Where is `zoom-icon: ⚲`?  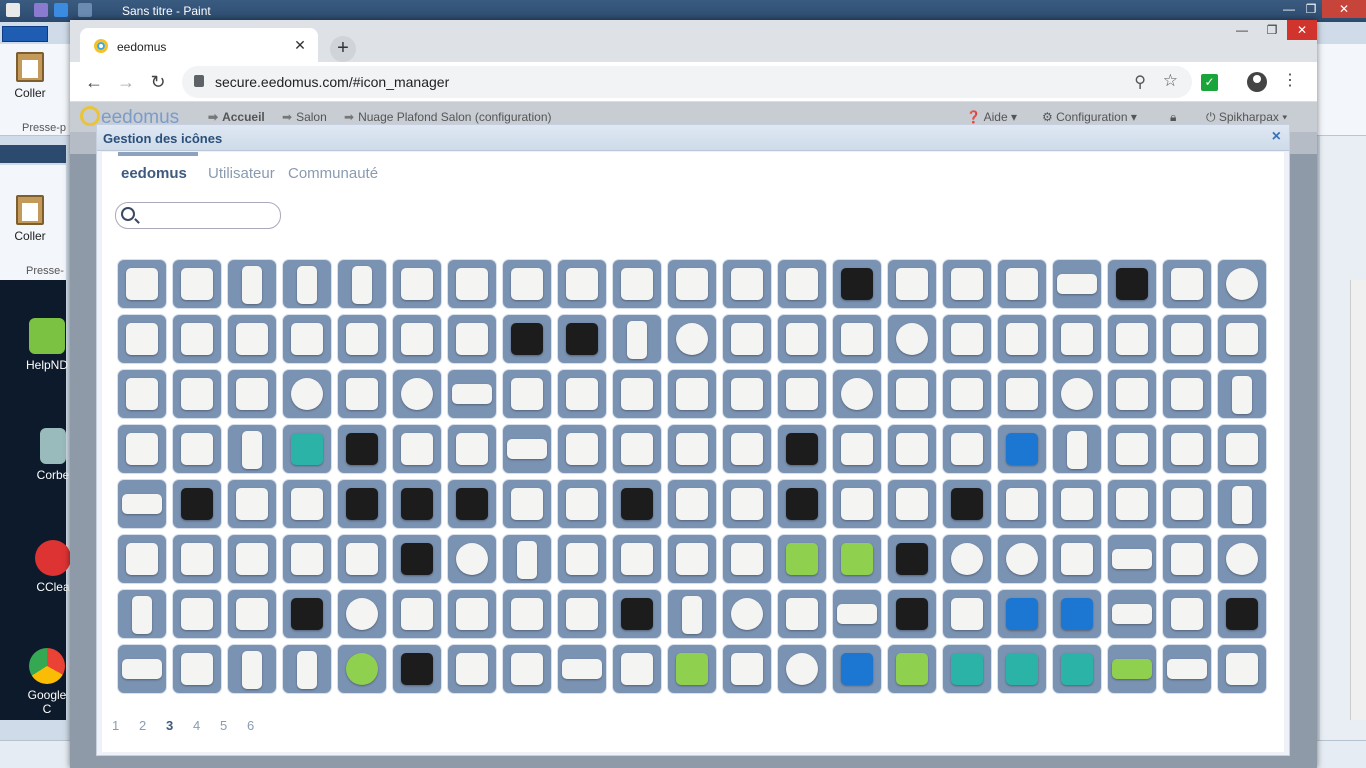
zoom-icon: ⚲ is located at coordinates (1140, 82).